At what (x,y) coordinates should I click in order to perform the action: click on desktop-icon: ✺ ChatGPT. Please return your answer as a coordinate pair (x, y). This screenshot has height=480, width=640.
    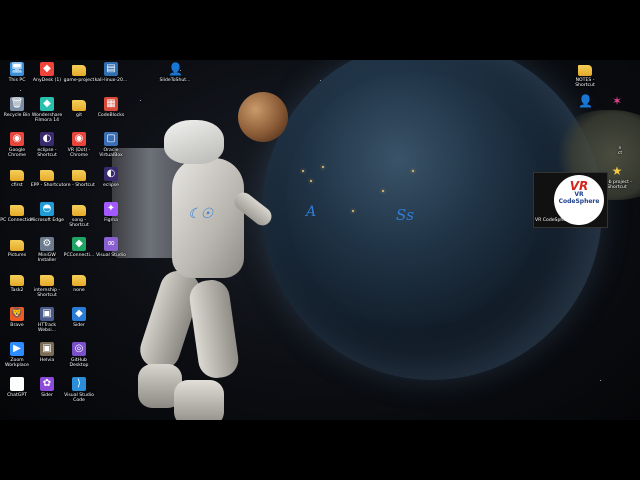
    Looking at the image, I should click on (17, 387).